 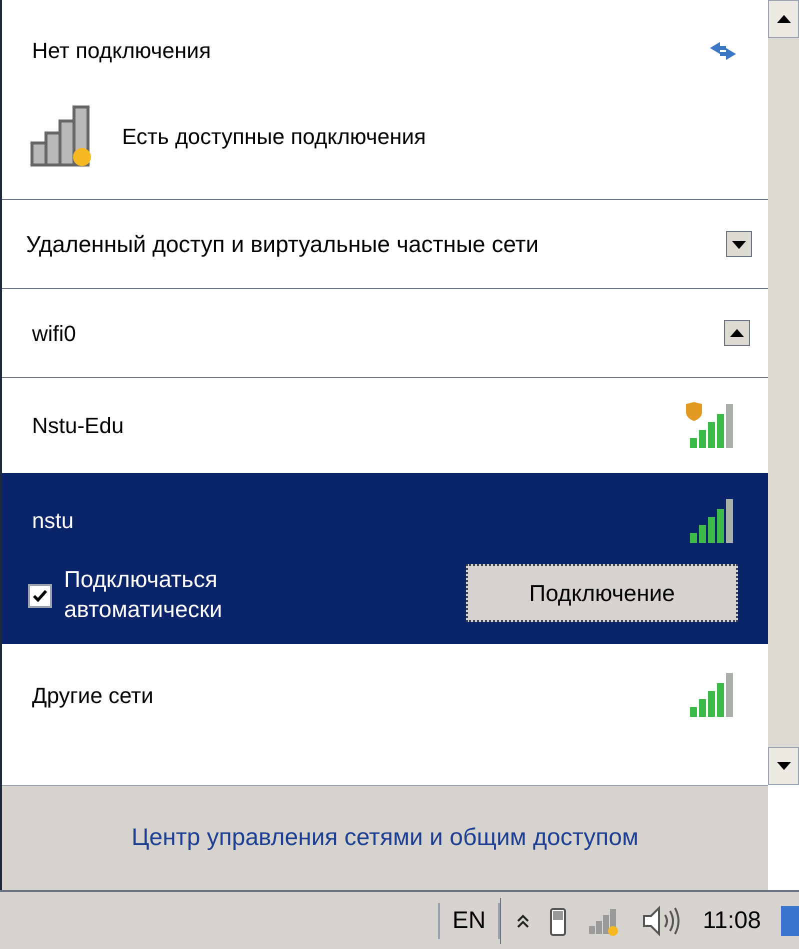 I want to click on expand-button, so click(x=739, y=244).